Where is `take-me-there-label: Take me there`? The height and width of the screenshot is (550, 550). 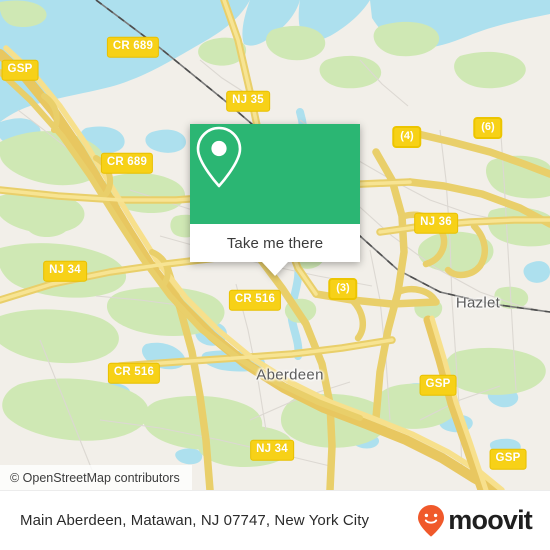
take-me-there-label: Take me there is located at coordinates (275, 243).